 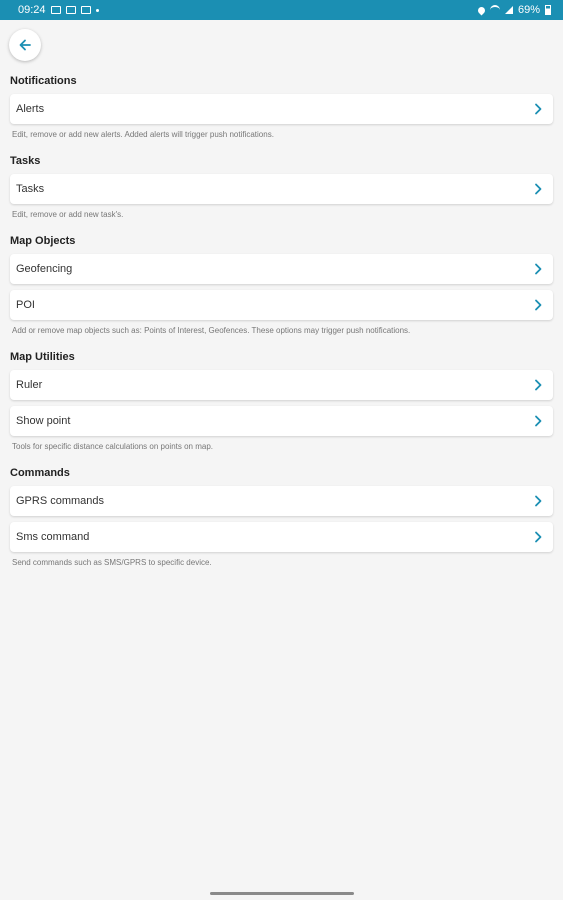 I want to click on back-button, so click(x=25, y=45).